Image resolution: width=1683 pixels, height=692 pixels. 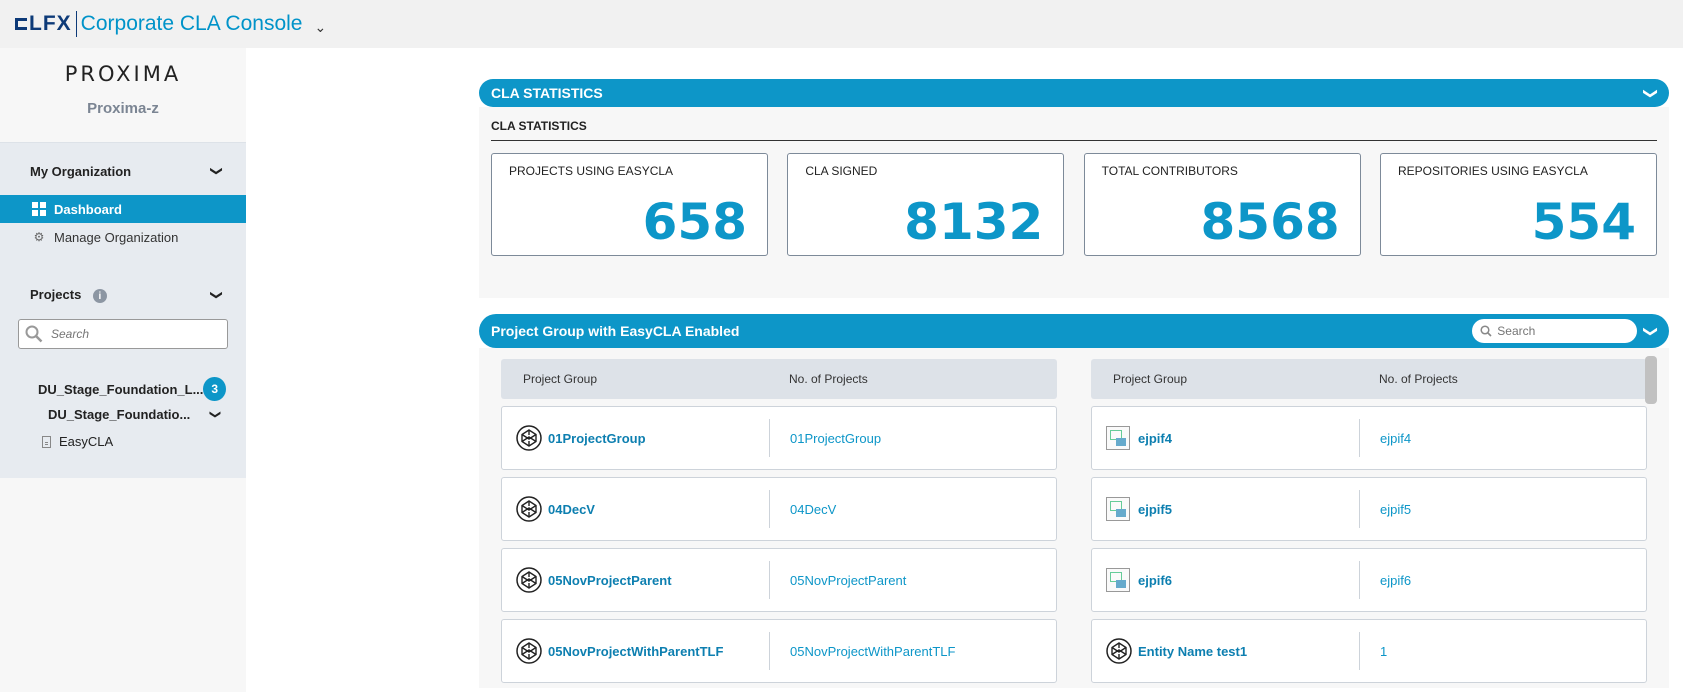 What do you see at coordinates (123, 108) in the screenshot?
I see `organization-name: Proxima-z` at bounding box center [123, 108].